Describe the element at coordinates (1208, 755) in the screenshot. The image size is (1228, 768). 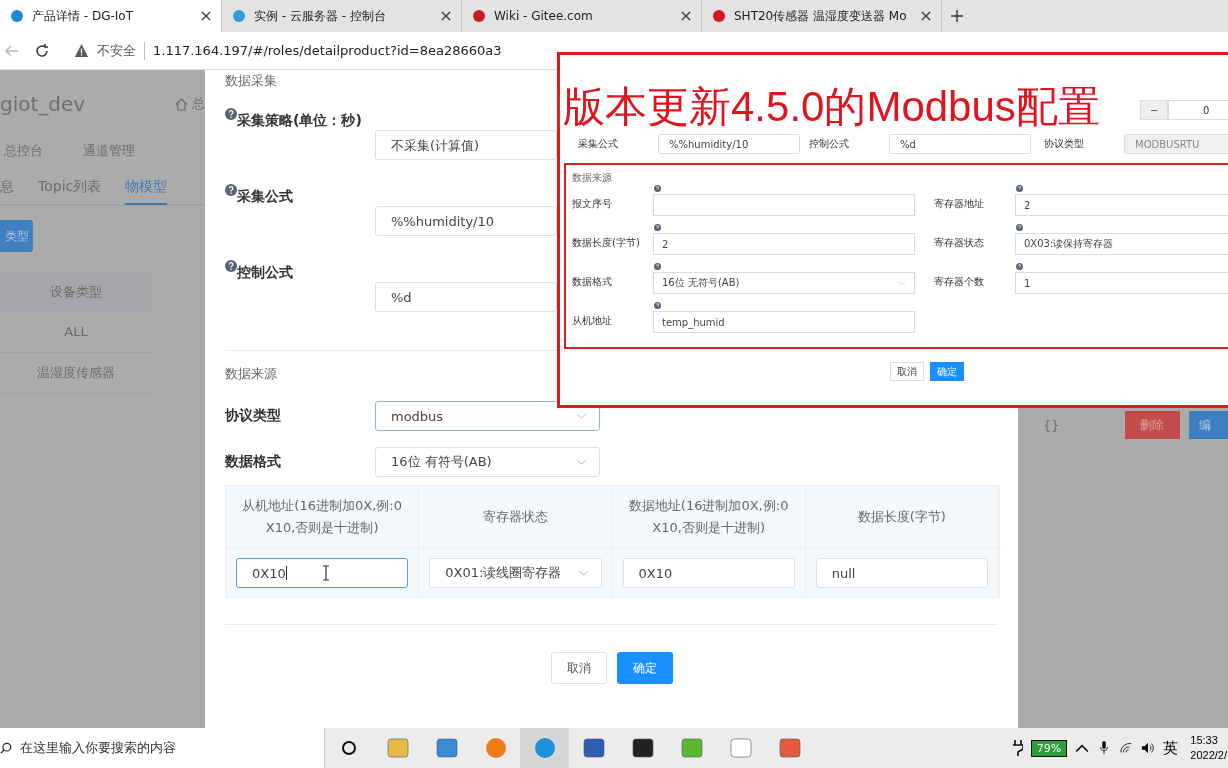
I see `clock-date: 2022/2/` at that location.